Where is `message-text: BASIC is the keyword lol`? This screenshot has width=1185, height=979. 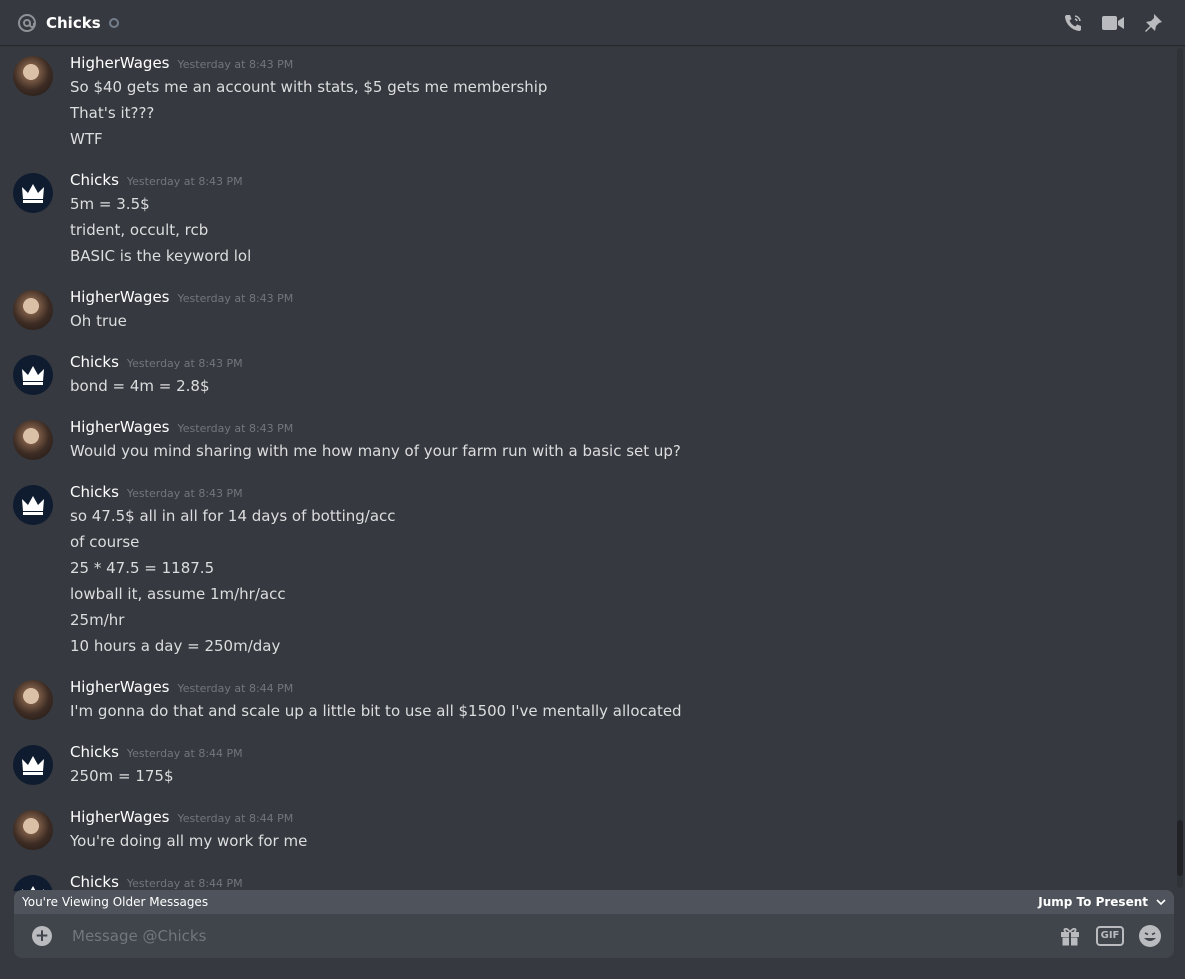
message-text: BASIC is the keyword lol is located at coordinates (161, 256).